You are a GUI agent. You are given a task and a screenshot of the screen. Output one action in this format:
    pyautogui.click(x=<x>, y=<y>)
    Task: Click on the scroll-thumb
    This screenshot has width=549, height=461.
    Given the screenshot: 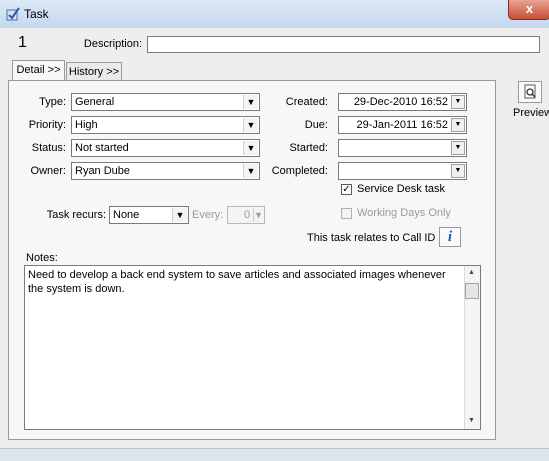 What is the action you would take?
    pyautogui.click(x=472, y=291)
    